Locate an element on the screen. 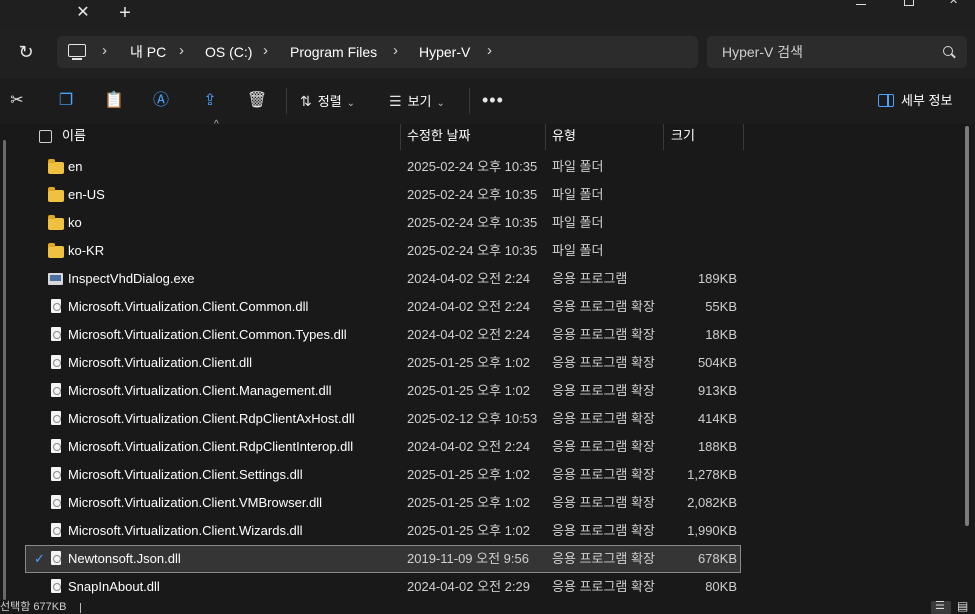  breadcrumb-this-pc: 내 PC is located at coordinates (148, 52).